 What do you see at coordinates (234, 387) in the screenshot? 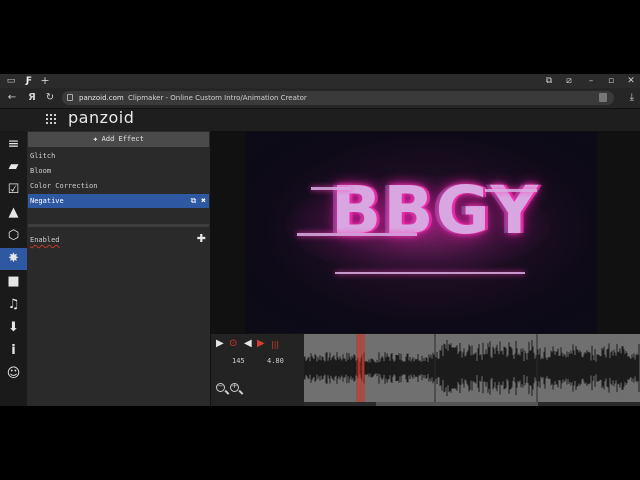
I see `zoom-in-icon: +` at bounding box center [234, 387].